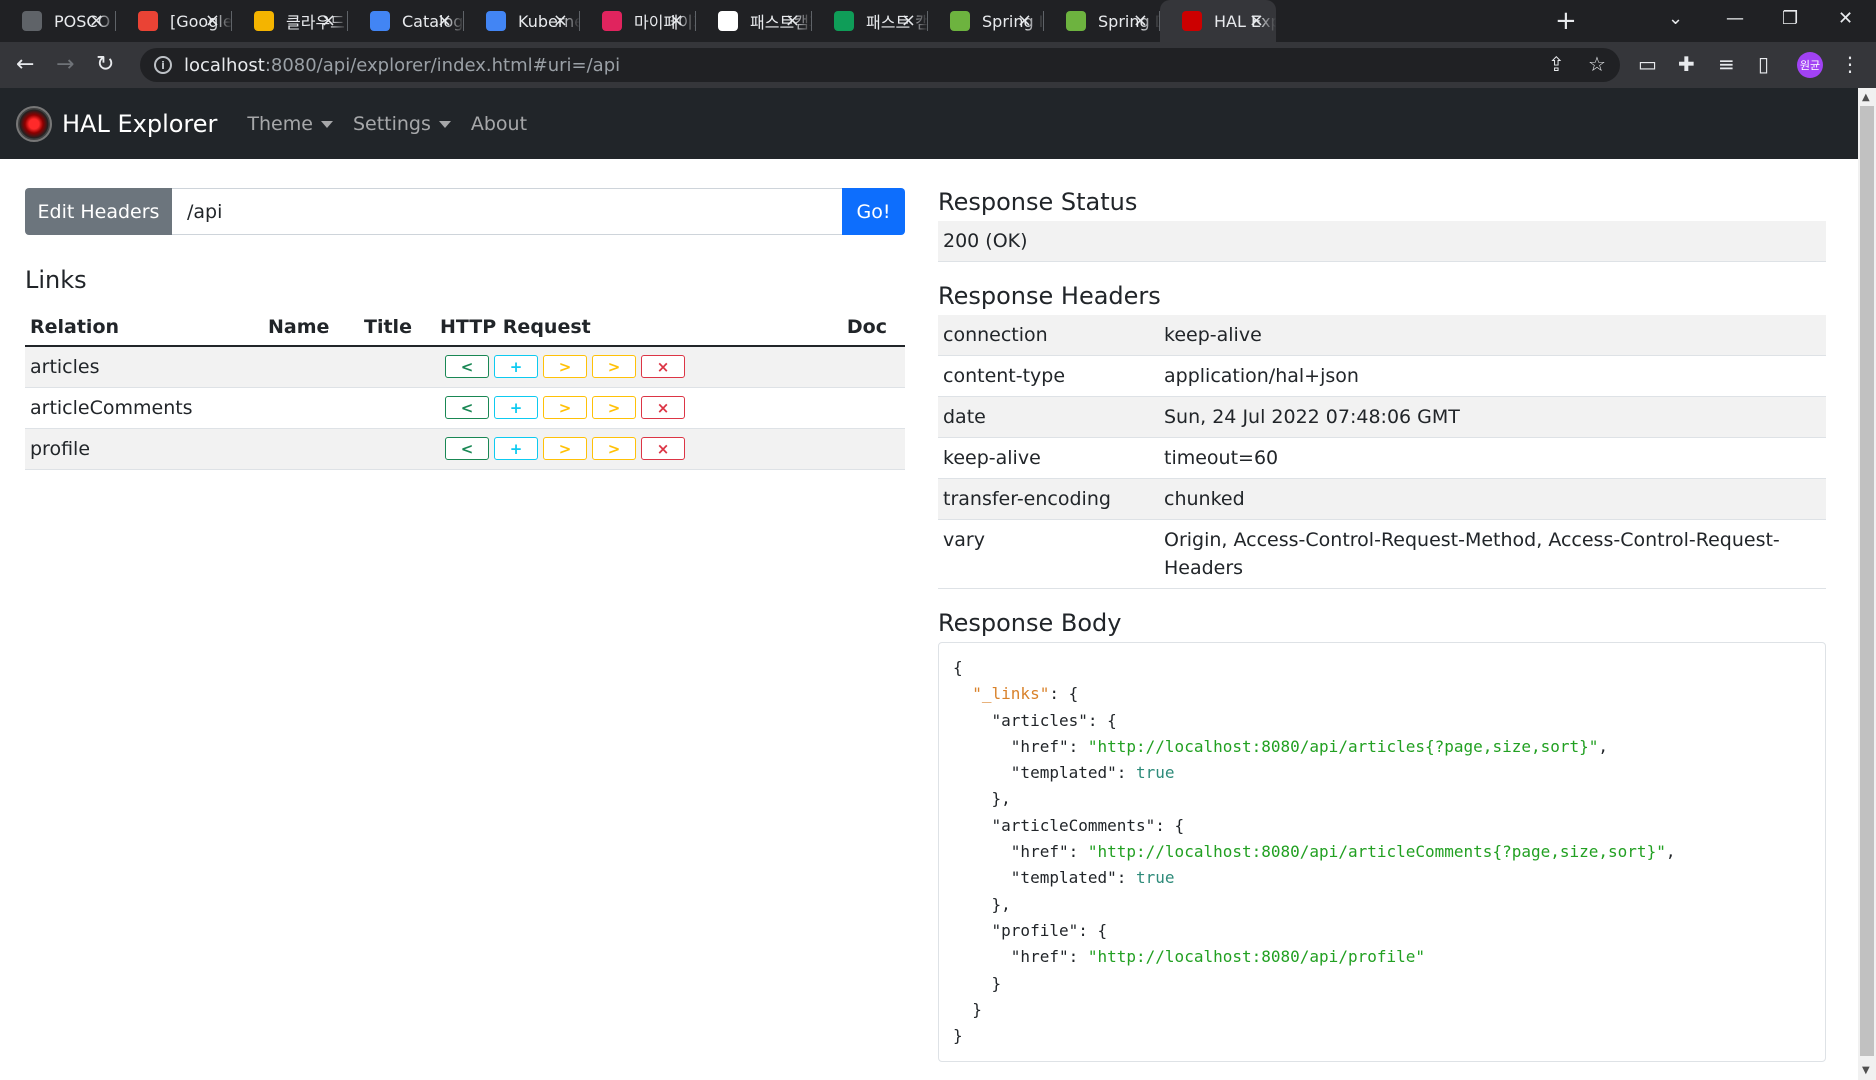 The width and height of the screenshot is (1876, 1080). I want to click on side-panel-icon: ▯, so click(1763, 64).